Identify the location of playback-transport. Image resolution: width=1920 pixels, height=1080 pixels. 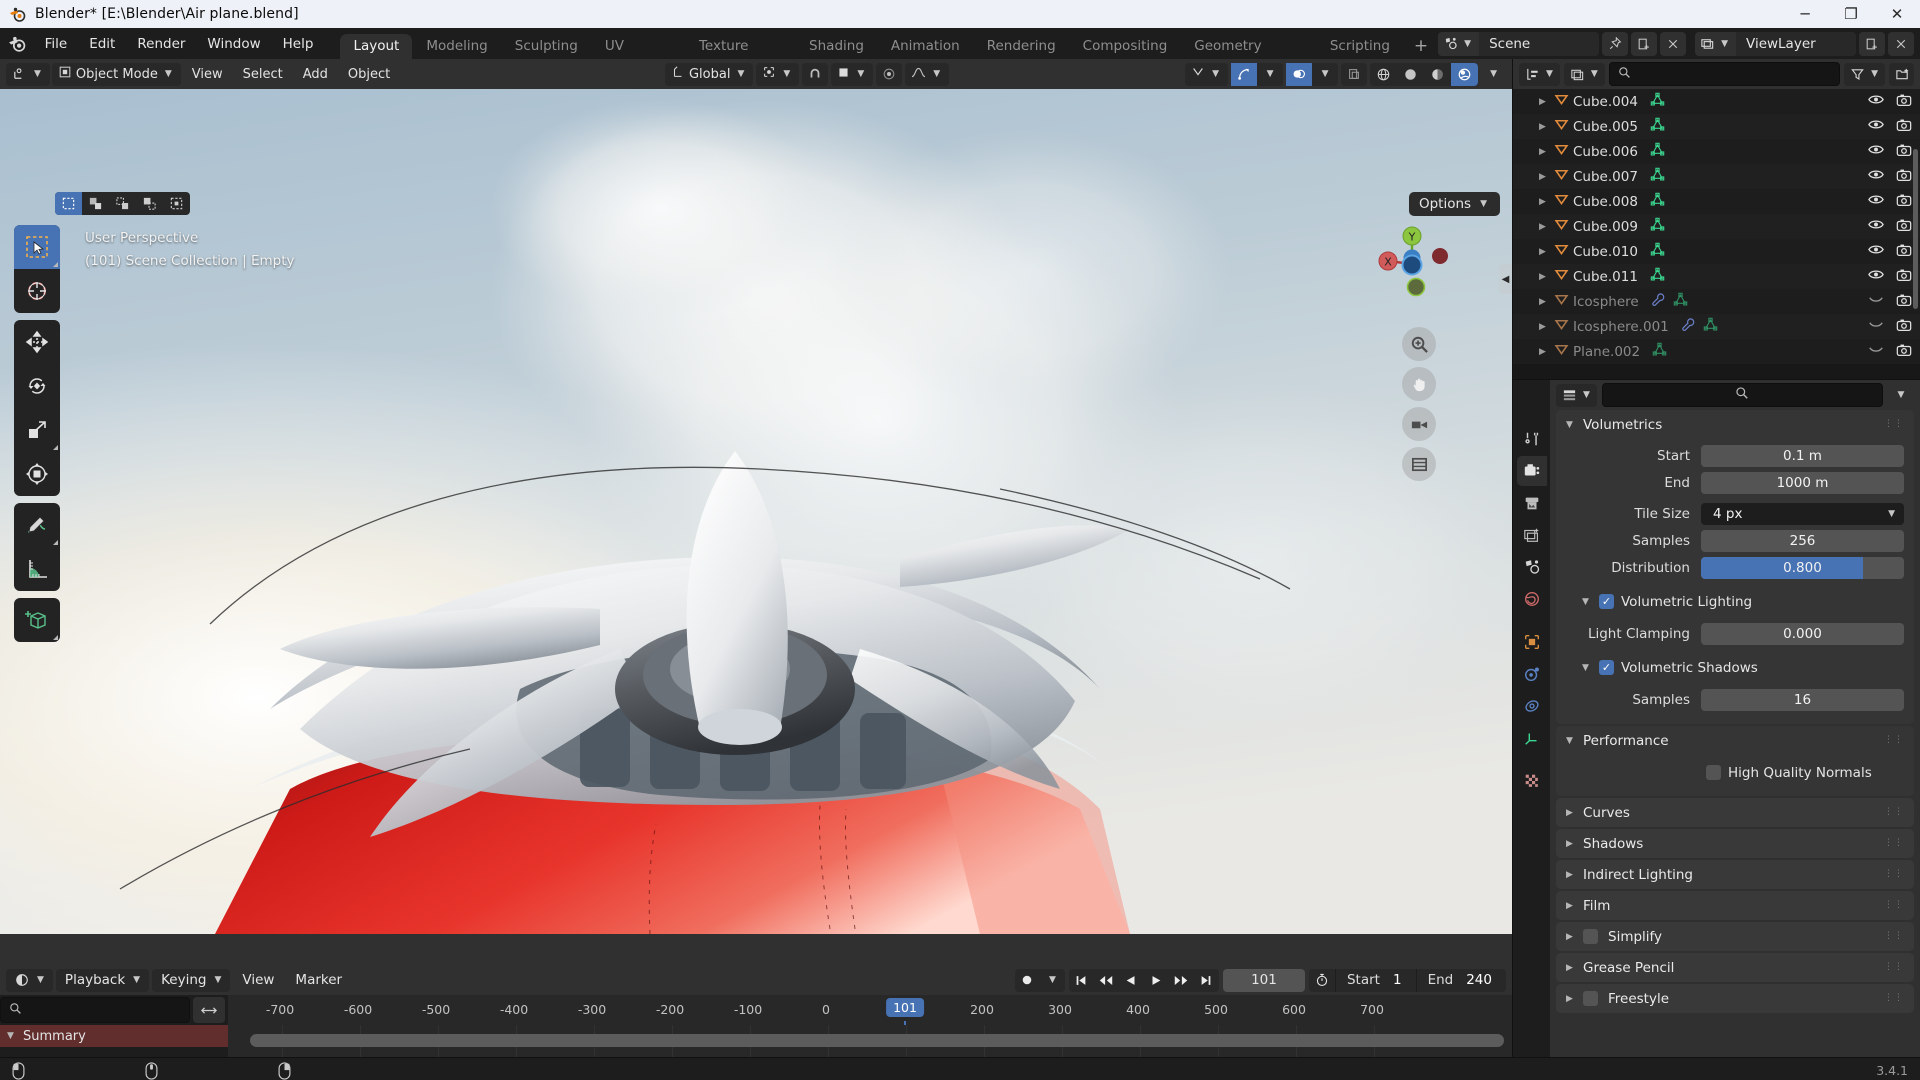
(1143, 980).